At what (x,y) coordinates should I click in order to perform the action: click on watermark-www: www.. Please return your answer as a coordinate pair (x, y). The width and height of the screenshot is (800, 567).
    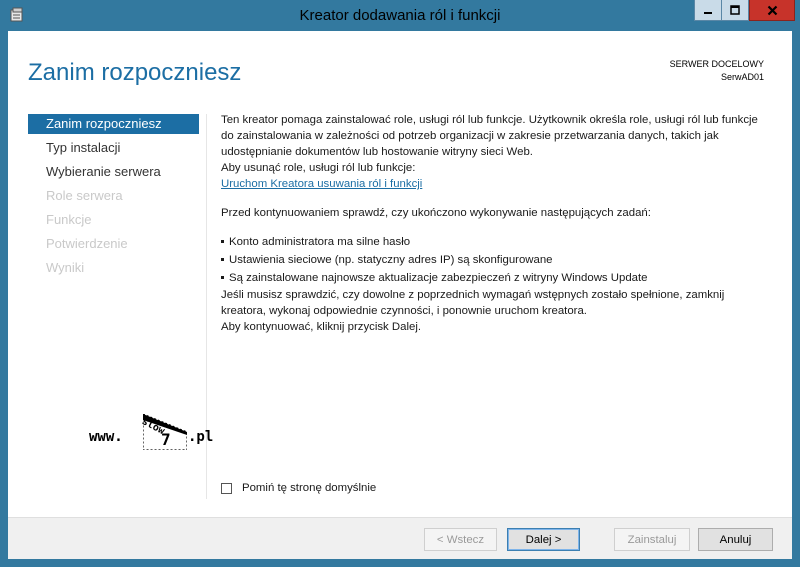
    Looking at the image, I should click on (106, 437).